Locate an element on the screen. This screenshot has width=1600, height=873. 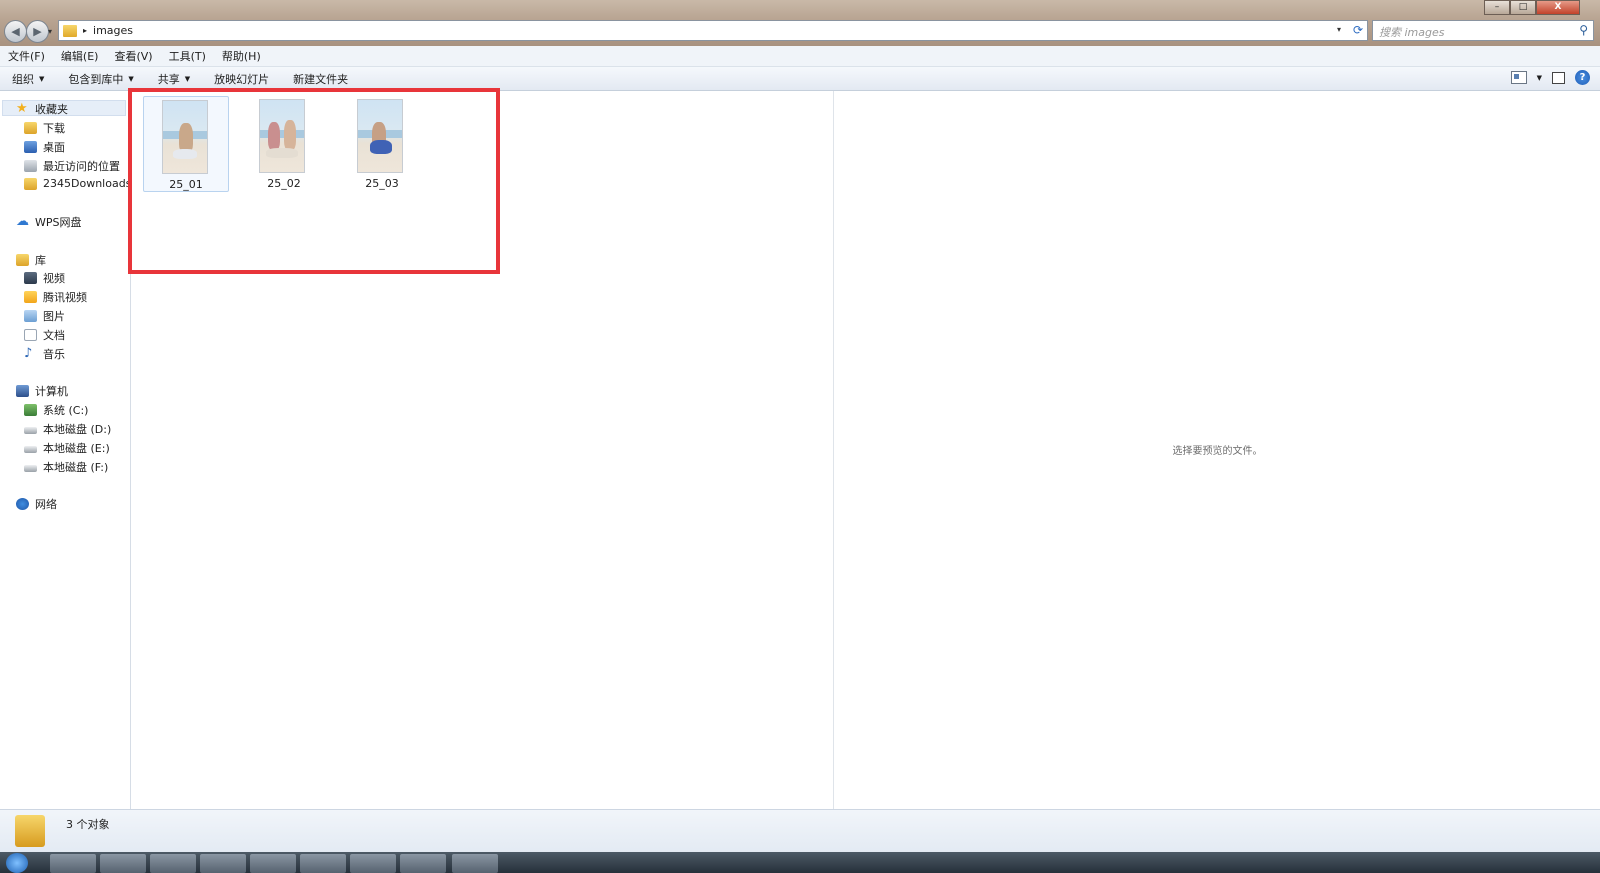
star-icon: ★ is located at coordinates (22, 108).